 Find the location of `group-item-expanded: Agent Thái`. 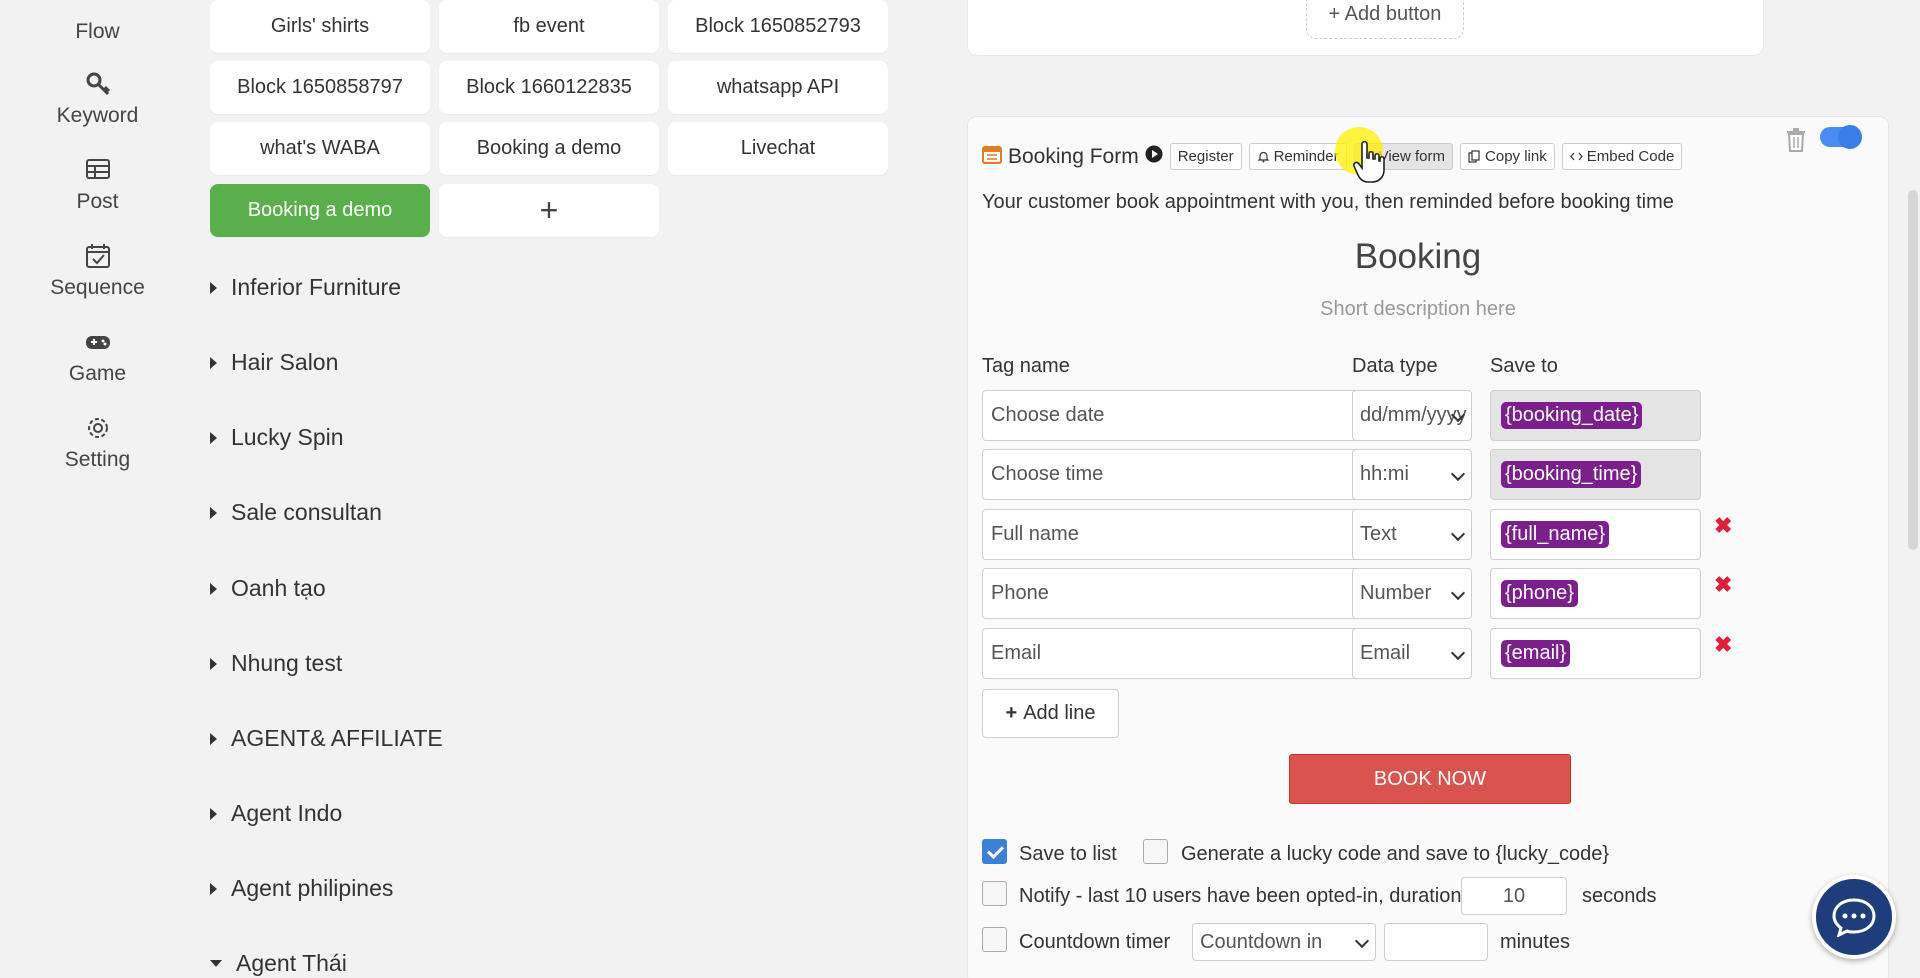

group-item-expanded: Agent Thái is located at coordinates (278, 963).